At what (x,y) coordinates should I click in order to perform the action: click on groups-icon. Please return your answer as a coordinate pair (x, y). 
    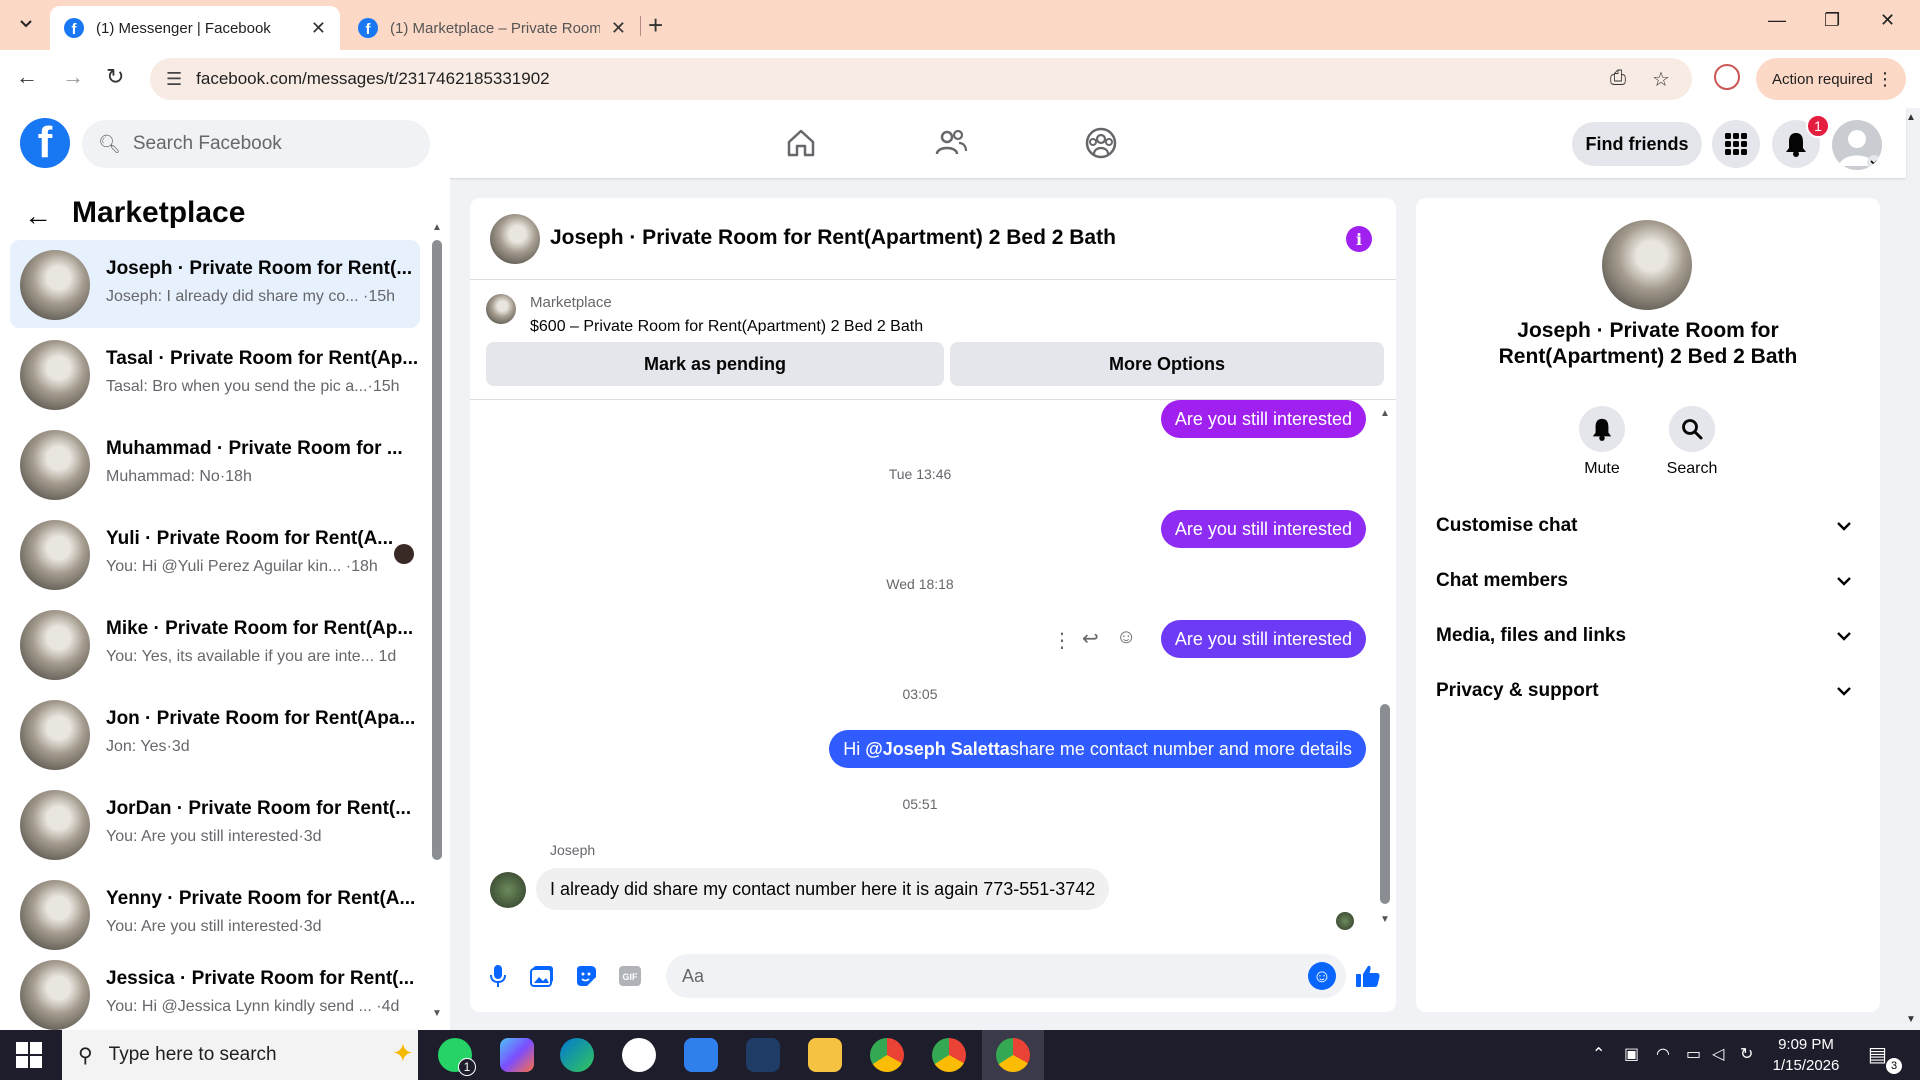
    Looking at the image, I should click on (1101, 143).